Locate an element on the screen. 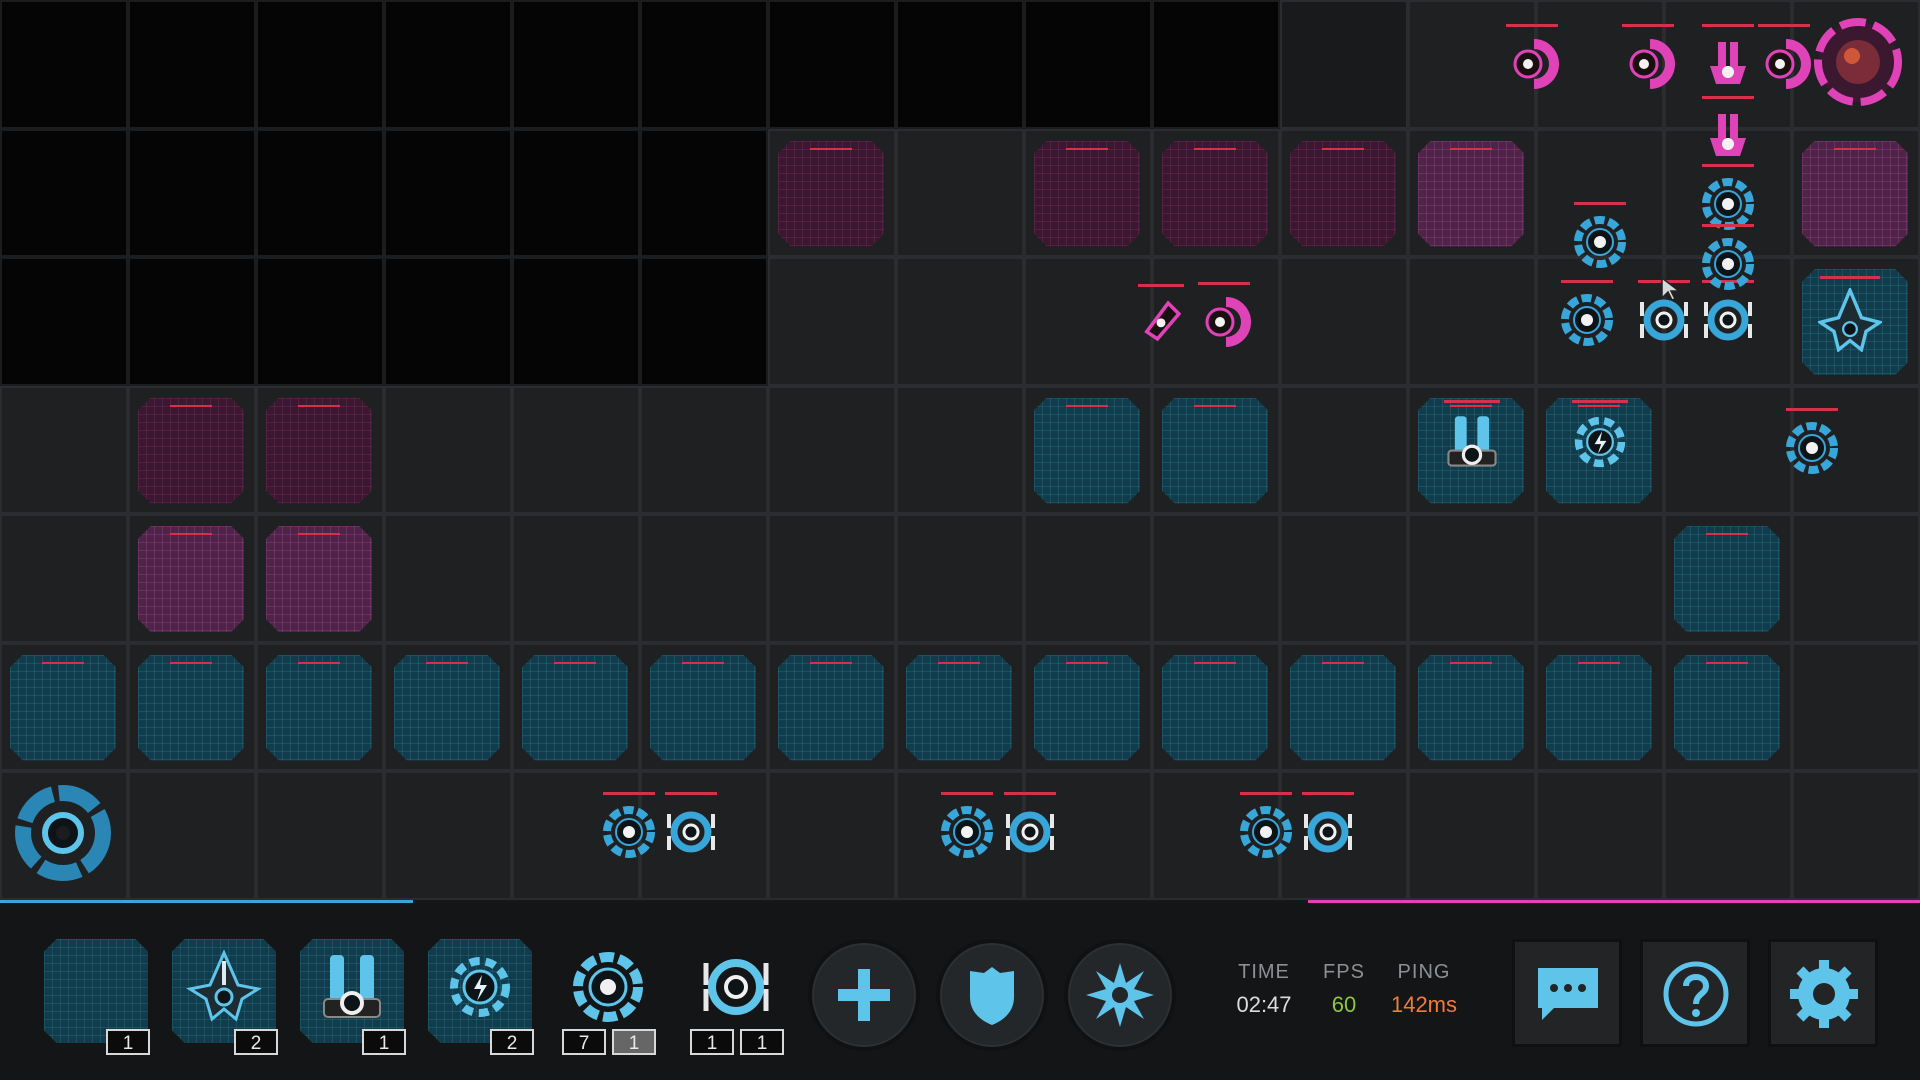 This screenshot has height=1080, width=1920. inventory-slot-fighter: 2 is located at coordinates (225, 997).